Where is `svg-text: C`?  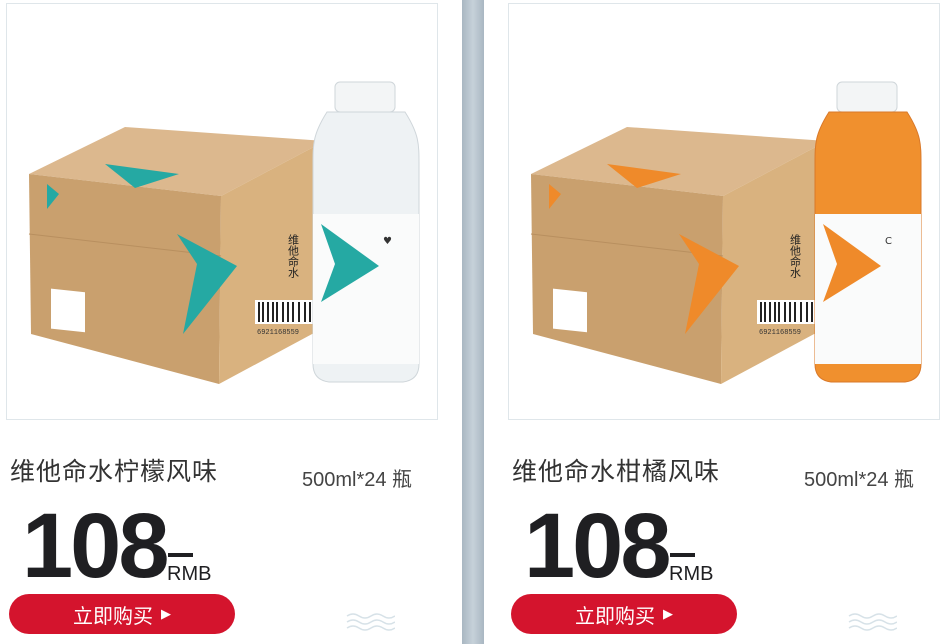
svg-text: C is located at coordinates (888, 241).